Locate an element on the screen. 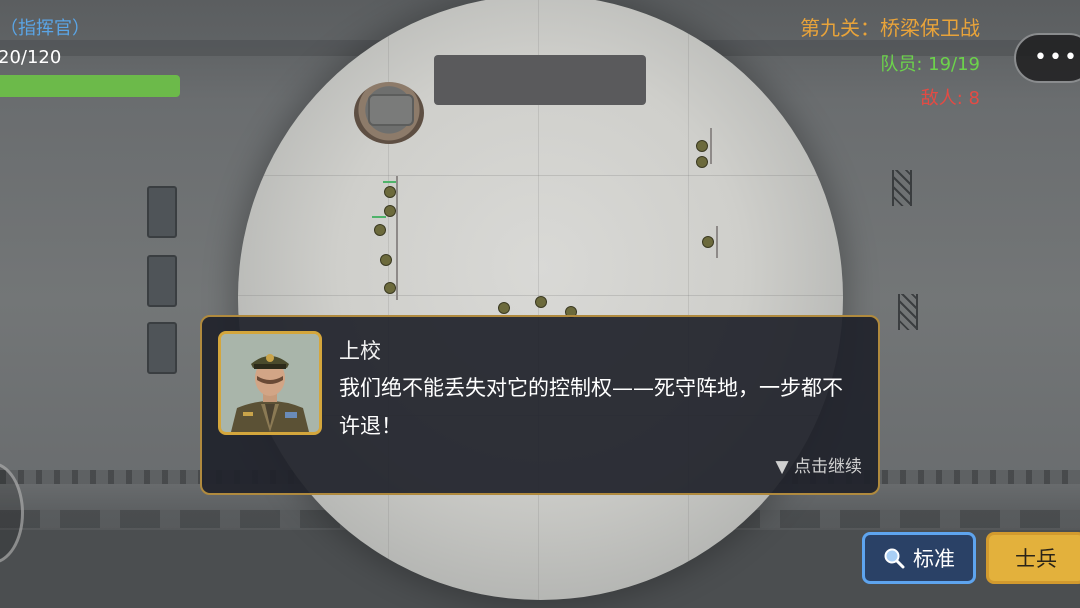 The width and height of the screenshot is (1080, 608). colonel-portrait is located at coordinates (270, 383).